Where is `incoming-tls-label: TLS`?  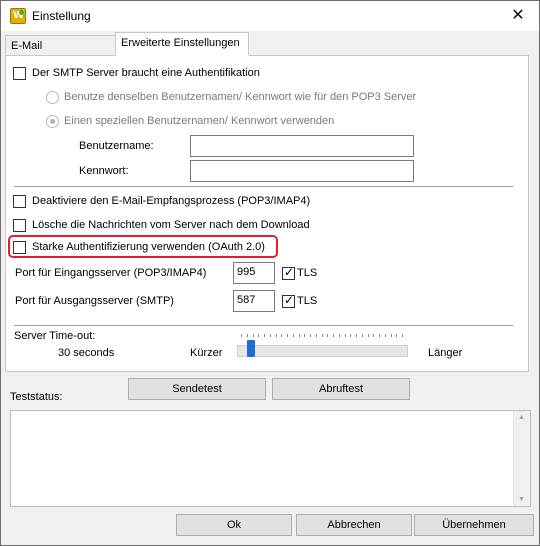 incoming-tls-label: TLS is located at coordinates (307, 273).